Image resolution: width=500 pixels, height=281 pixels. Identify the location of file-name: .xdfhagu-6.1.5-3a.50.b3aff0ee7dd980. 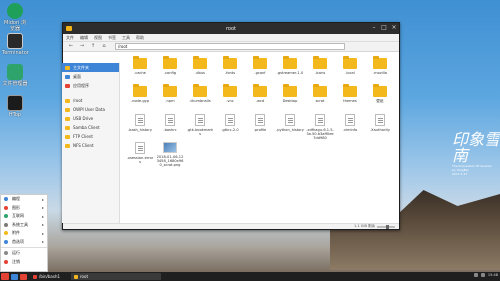
(320, 134).